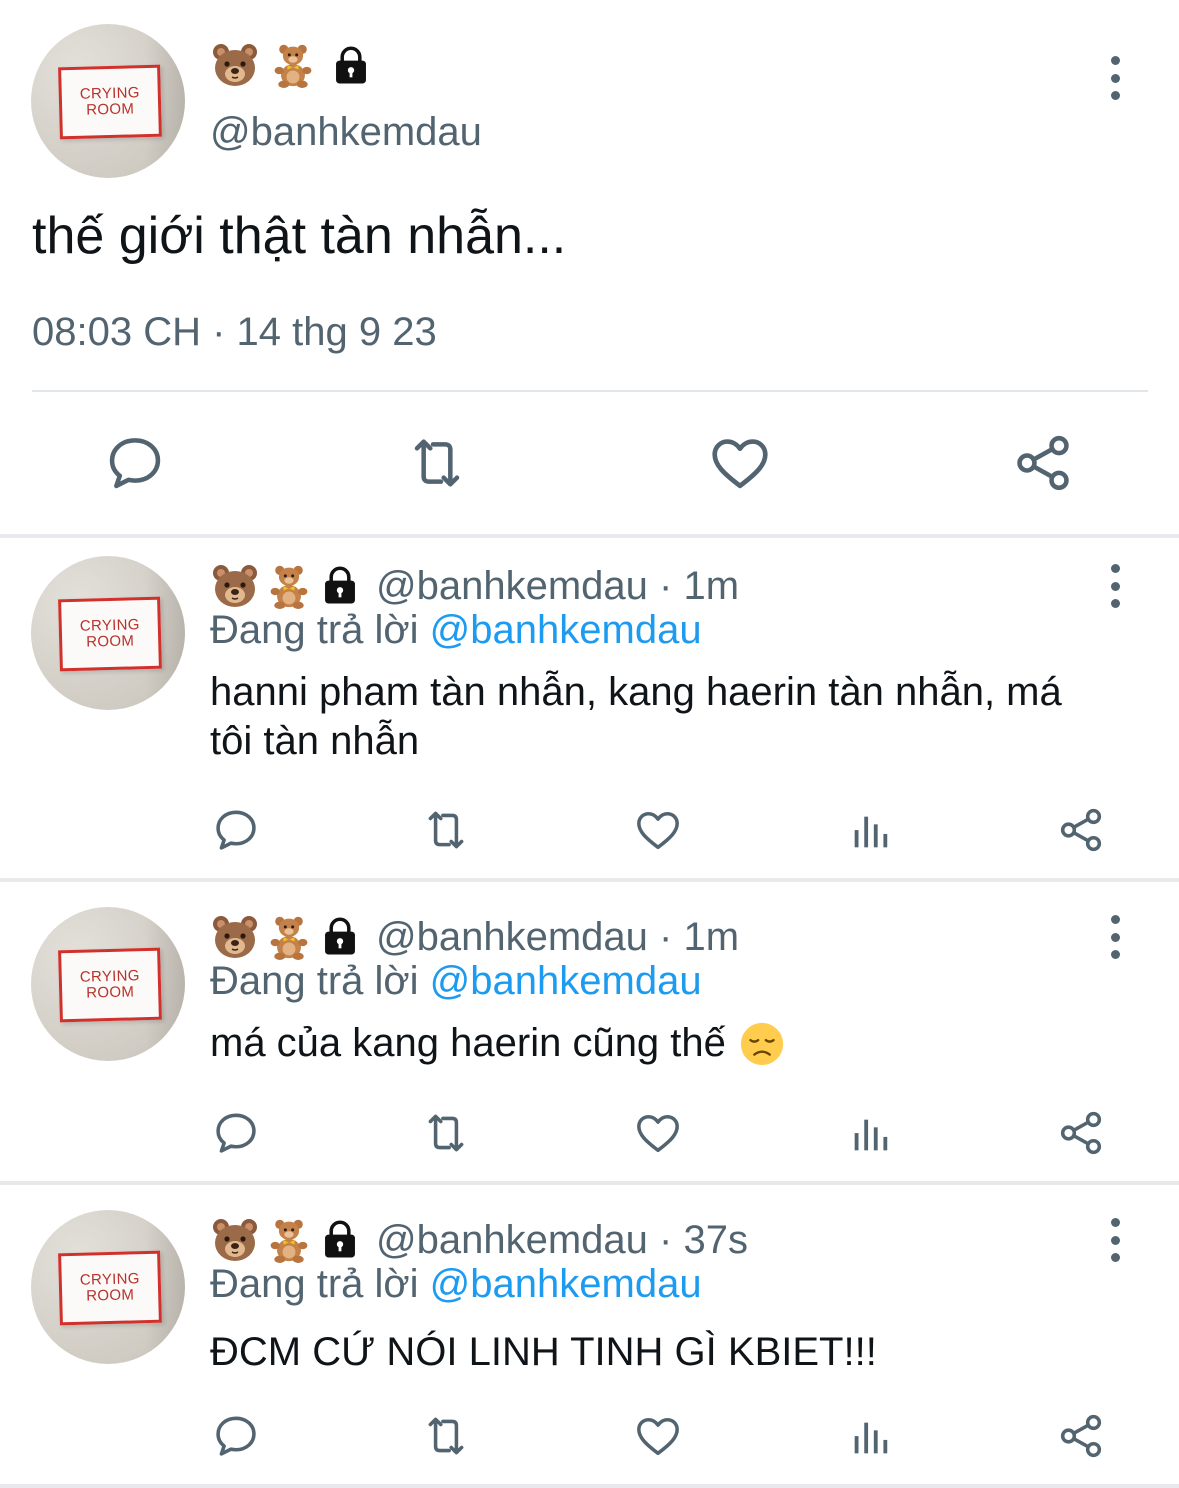 The image size is (1179, 1488). Describe the element at coordinates (715, 1240) in the screenshot. I see `reply-time: 37s` at that location.